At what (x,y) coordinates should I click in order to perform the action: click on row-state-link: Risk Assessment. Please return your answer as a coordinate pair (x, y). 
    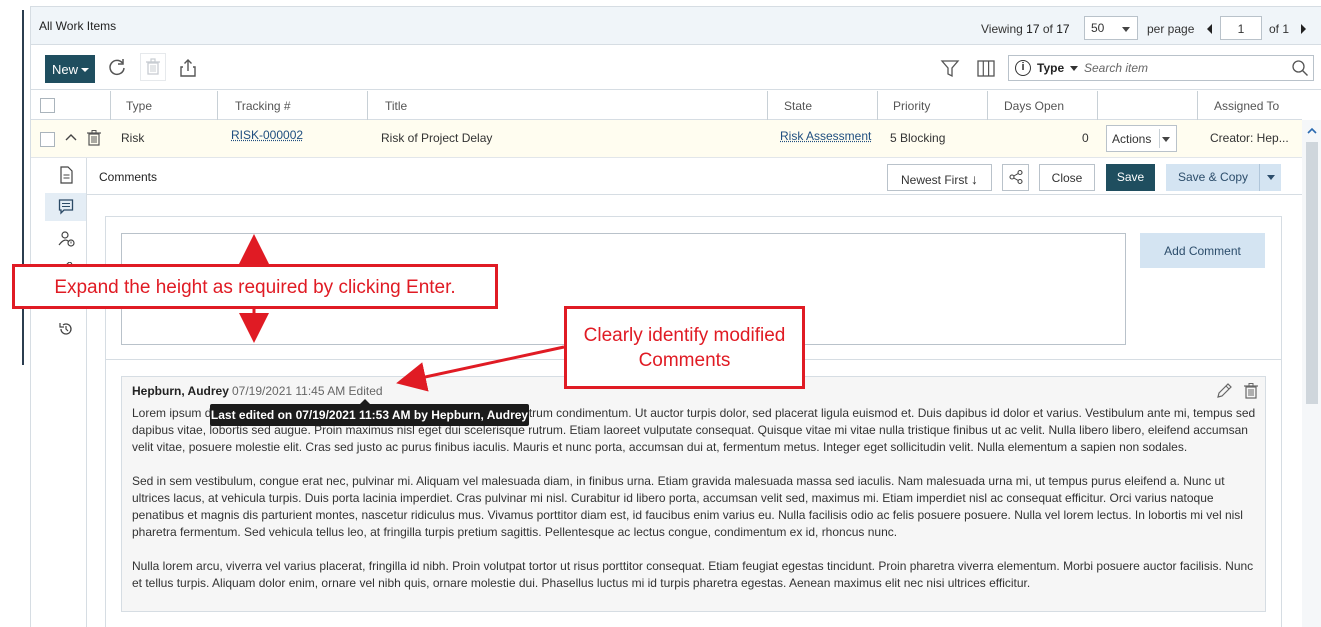
    Looking at the image, I should click on (825, 136).